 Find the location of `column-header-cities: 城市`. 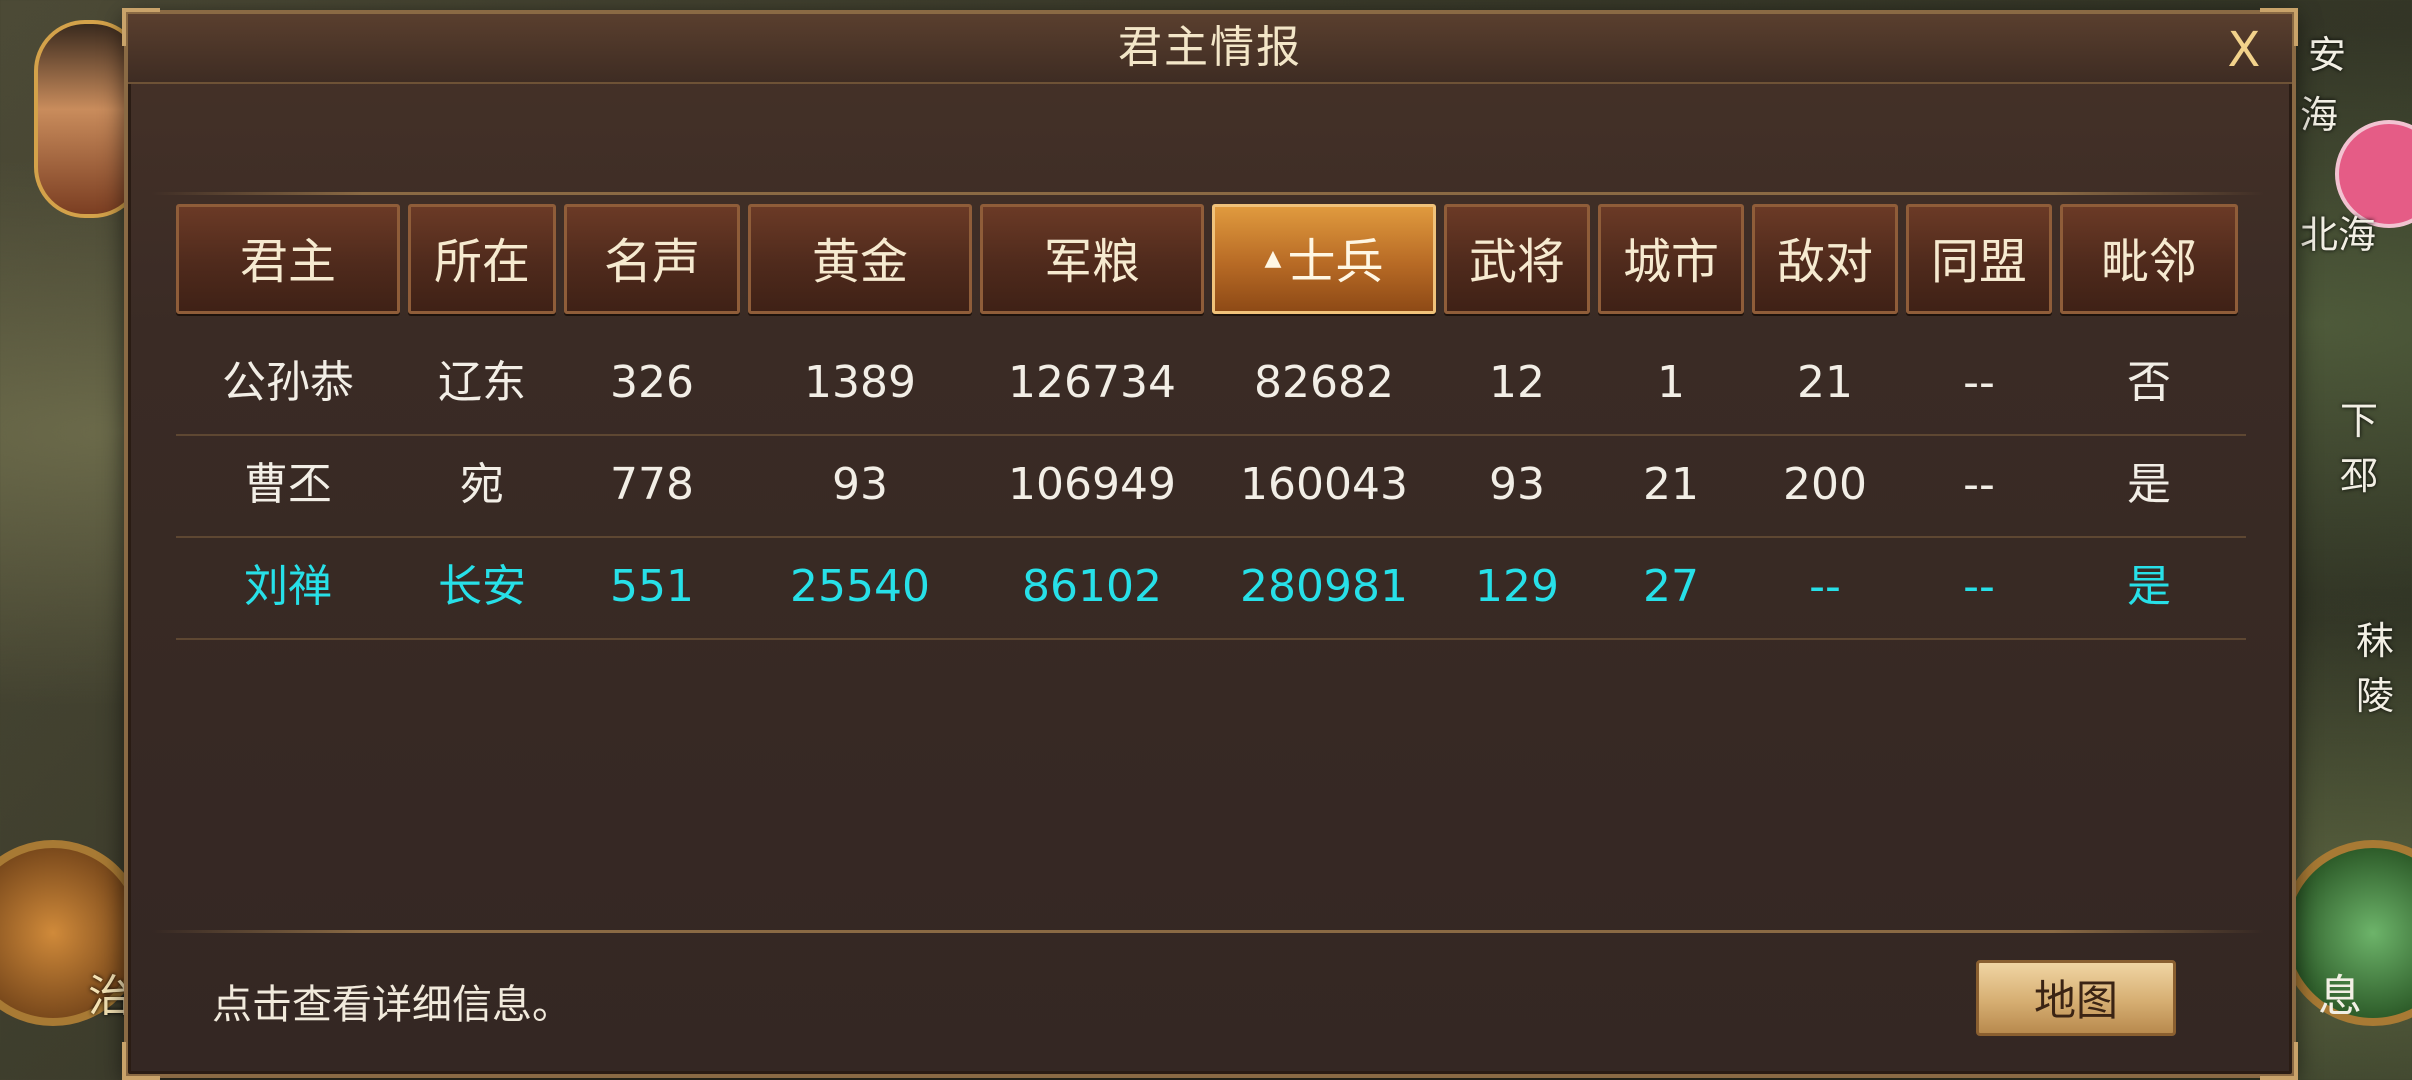

column-header-cities: 城市 is located at coordinates (1671, 259).